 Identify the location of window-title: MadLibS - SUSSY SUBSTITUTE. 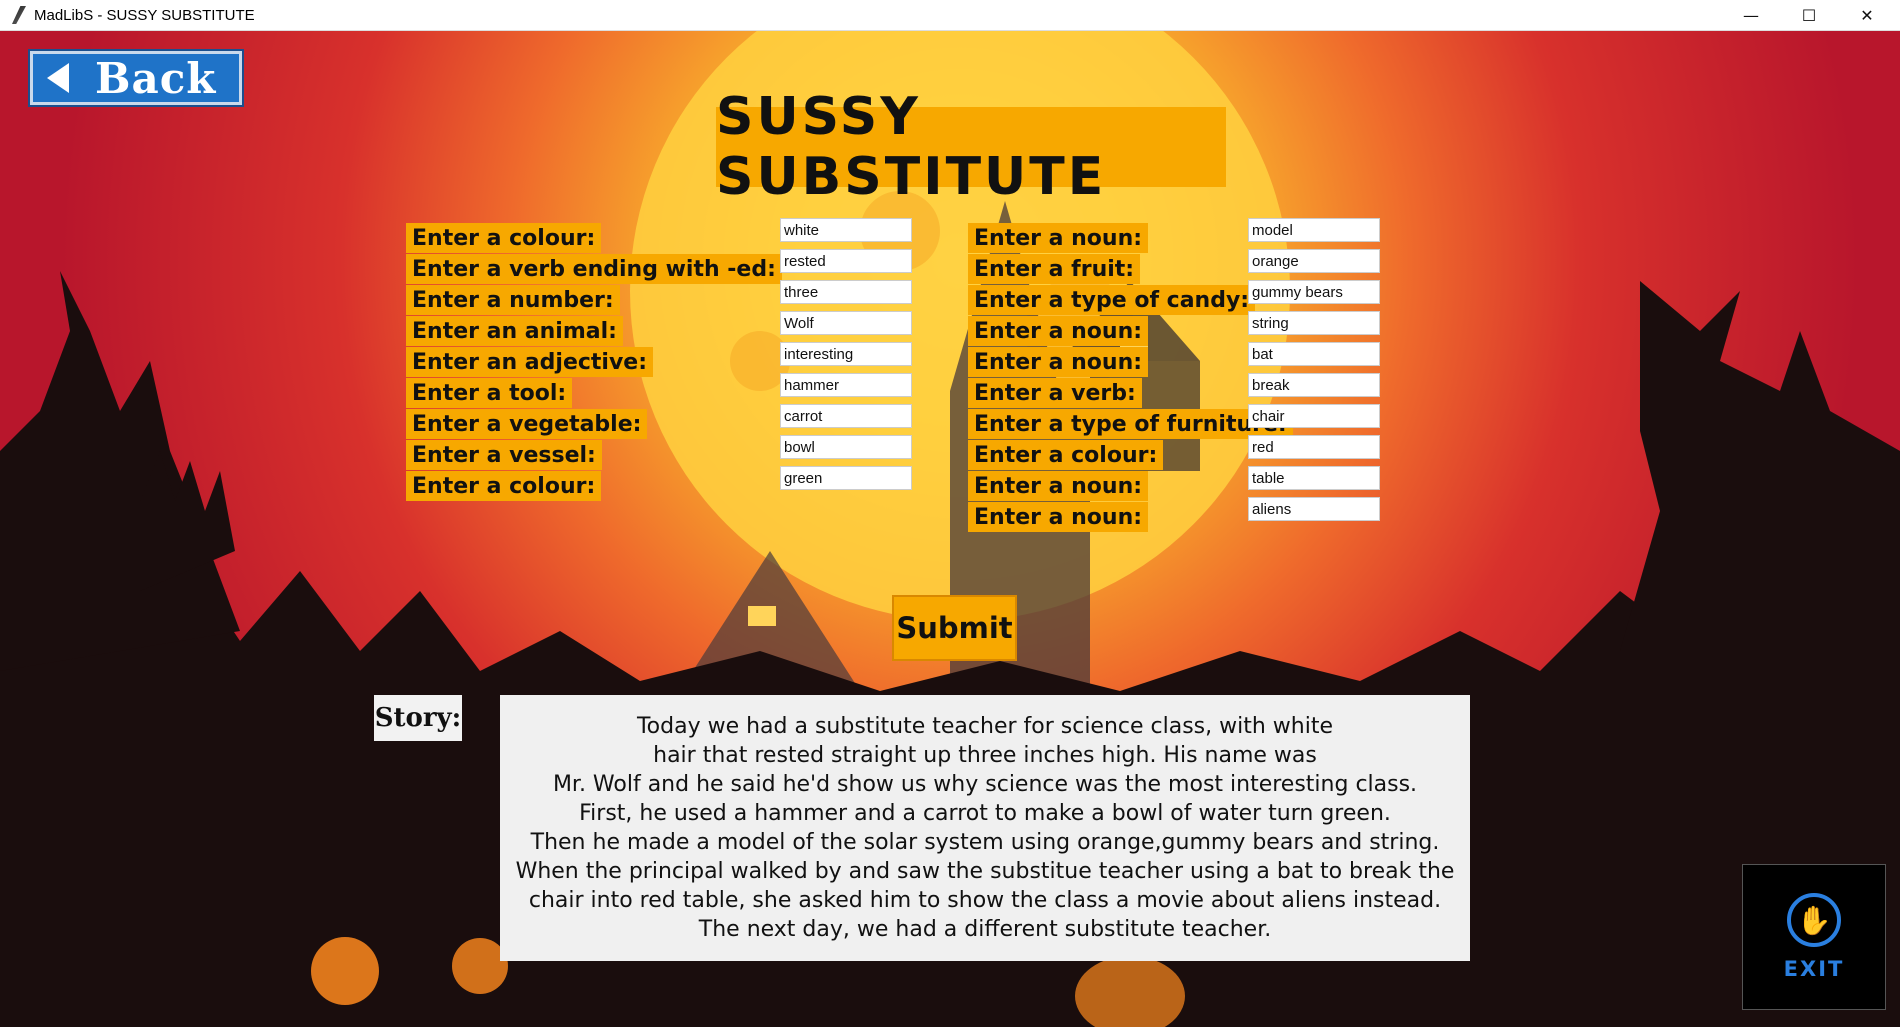
(144, 15).